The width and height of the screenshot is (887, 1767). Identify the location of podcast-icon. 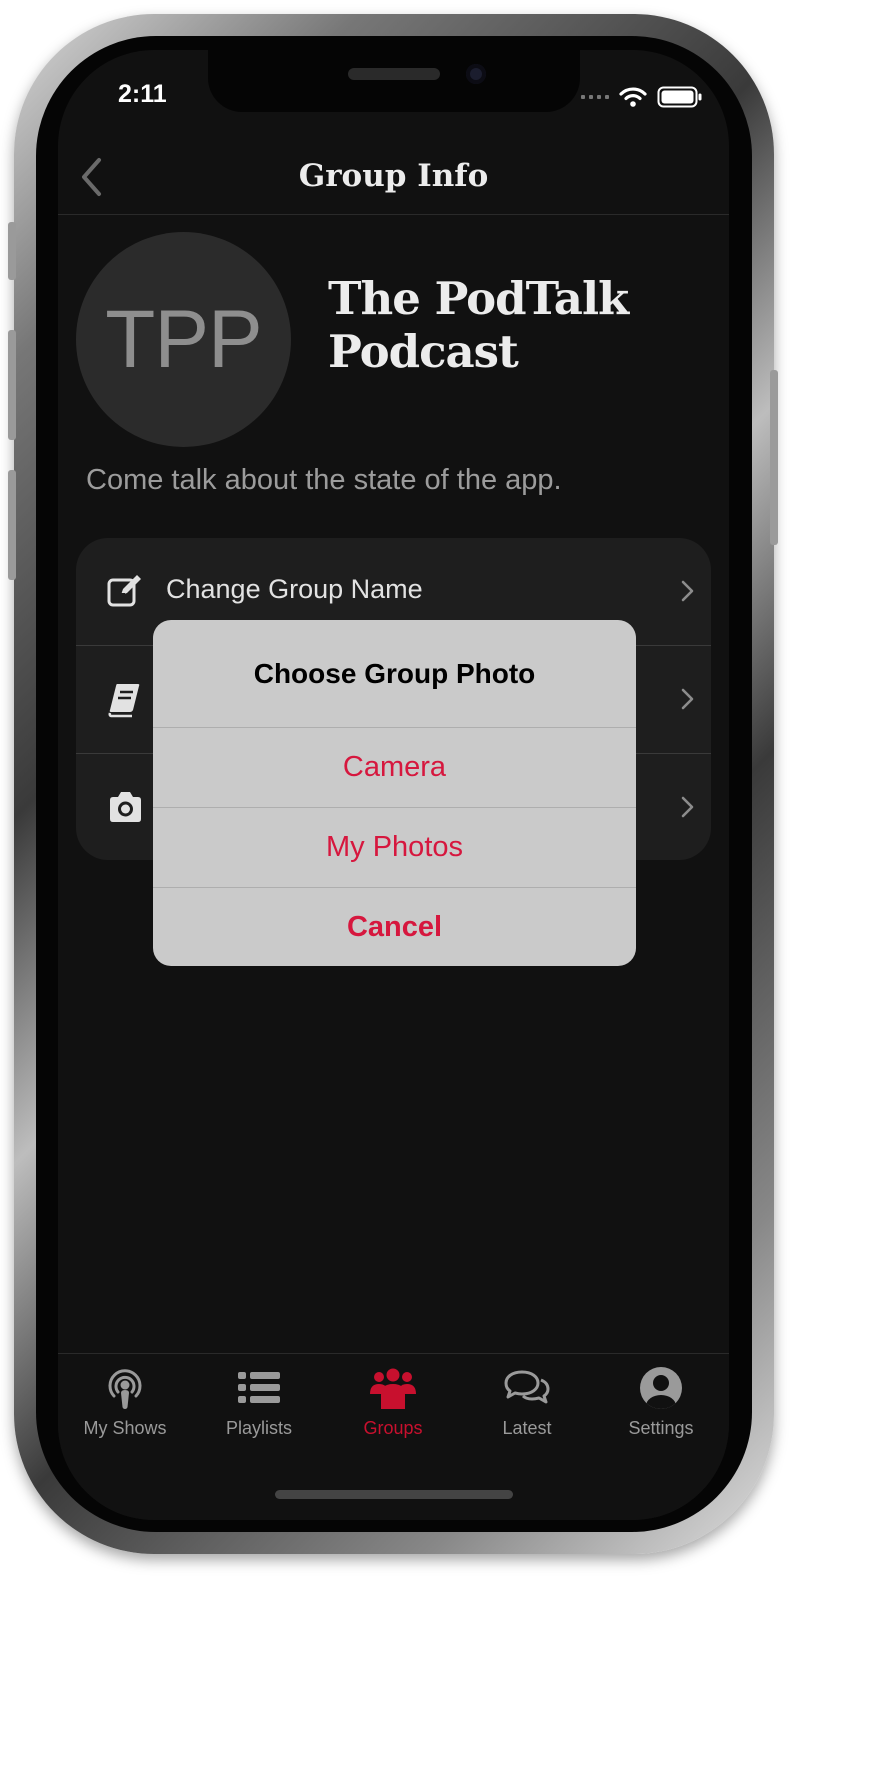
(125, 1389).